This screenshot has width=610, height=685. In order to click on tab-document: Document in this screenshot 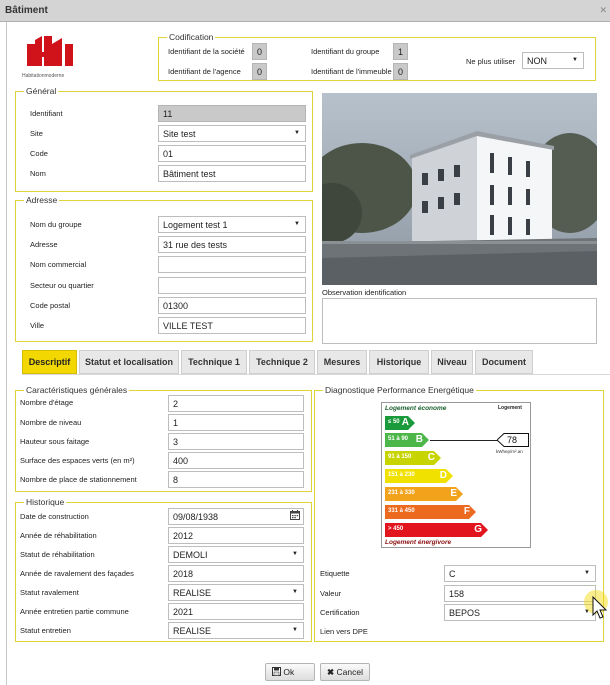, I will do `click(504, 362)`.